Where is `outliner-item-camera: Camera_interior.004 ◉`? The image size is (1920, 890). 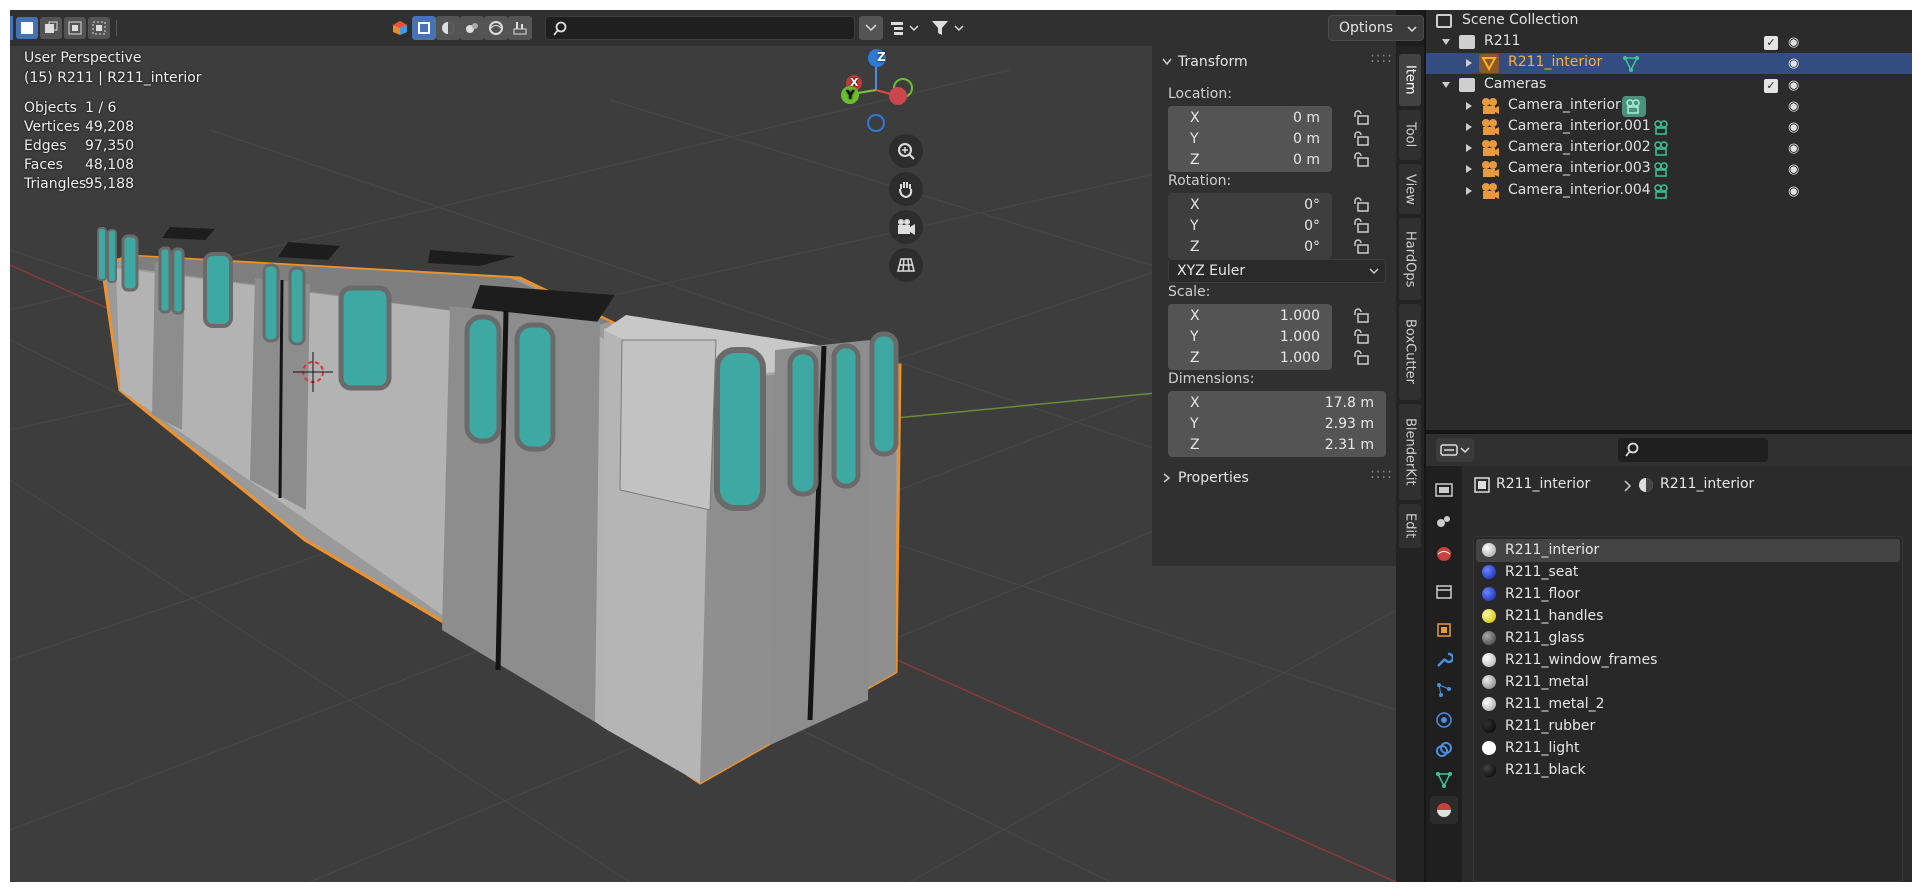 outliner-item-camera: Camera_interior.004 ◉ is located at coordinates (1669, 191).